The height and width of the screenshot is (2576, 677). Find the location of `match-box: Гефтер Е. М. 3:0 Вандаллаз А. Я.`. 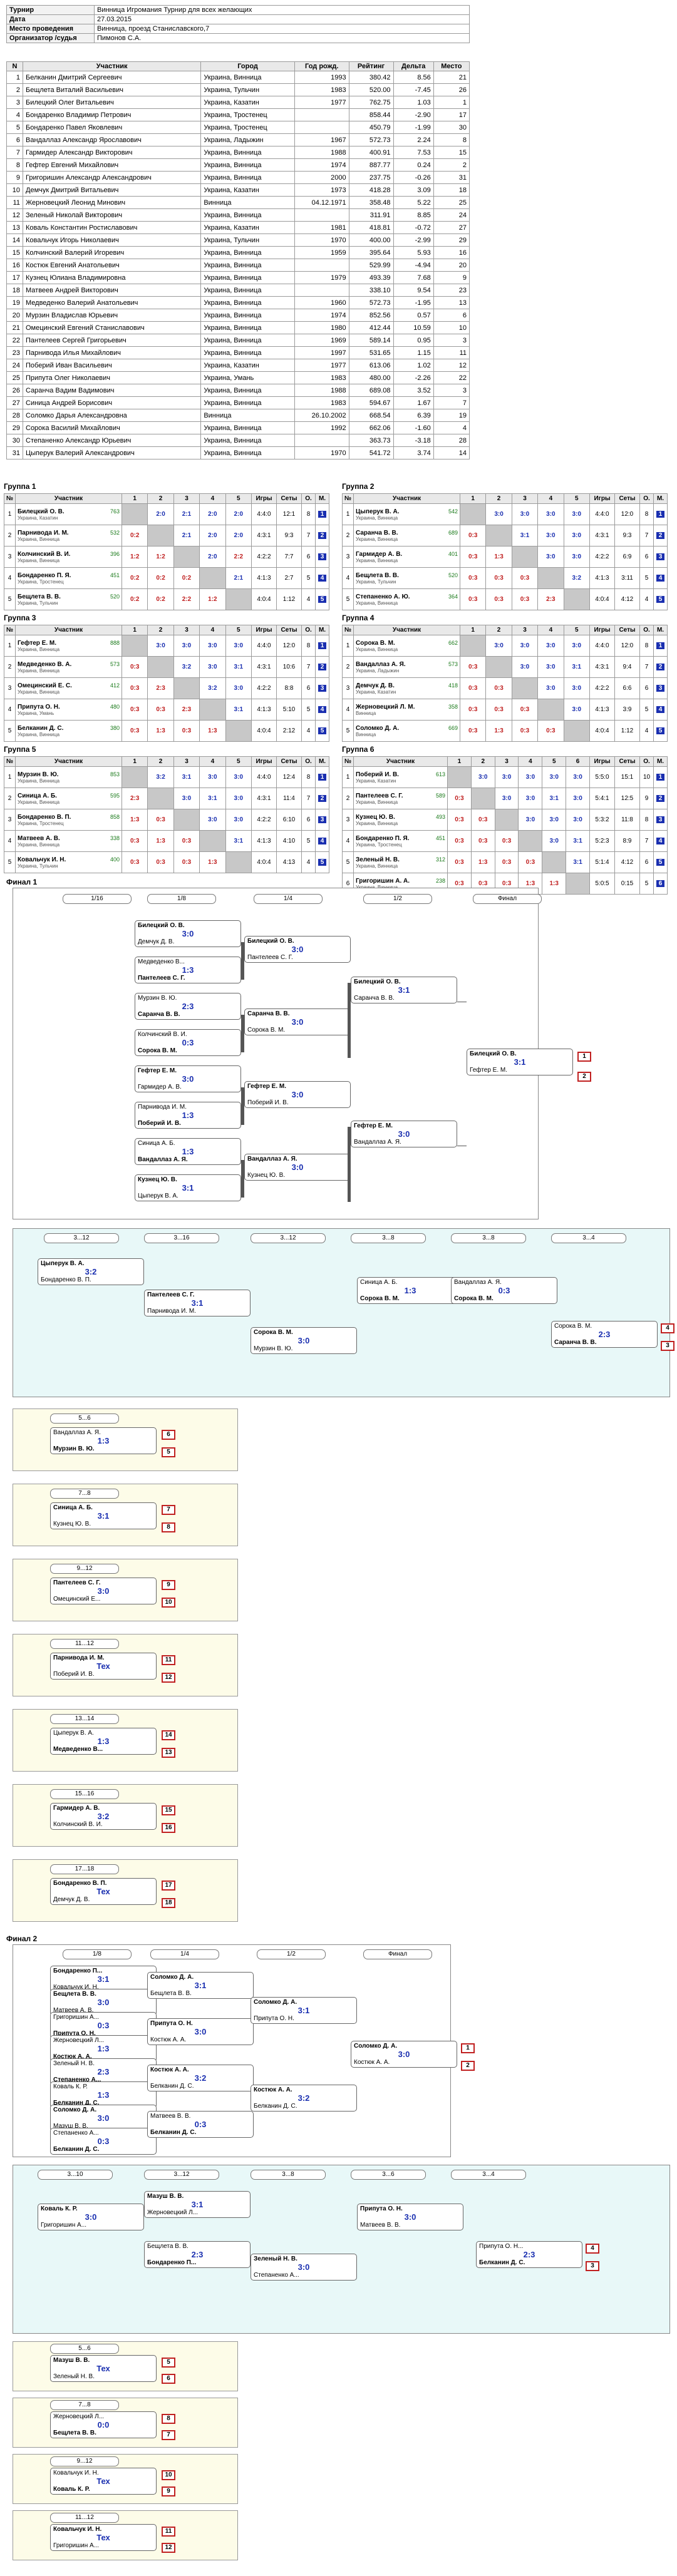

match-box: Гефтер Е. М. 3:0 Вандаллаз А. Я. is located at coordinates (404, 1134).